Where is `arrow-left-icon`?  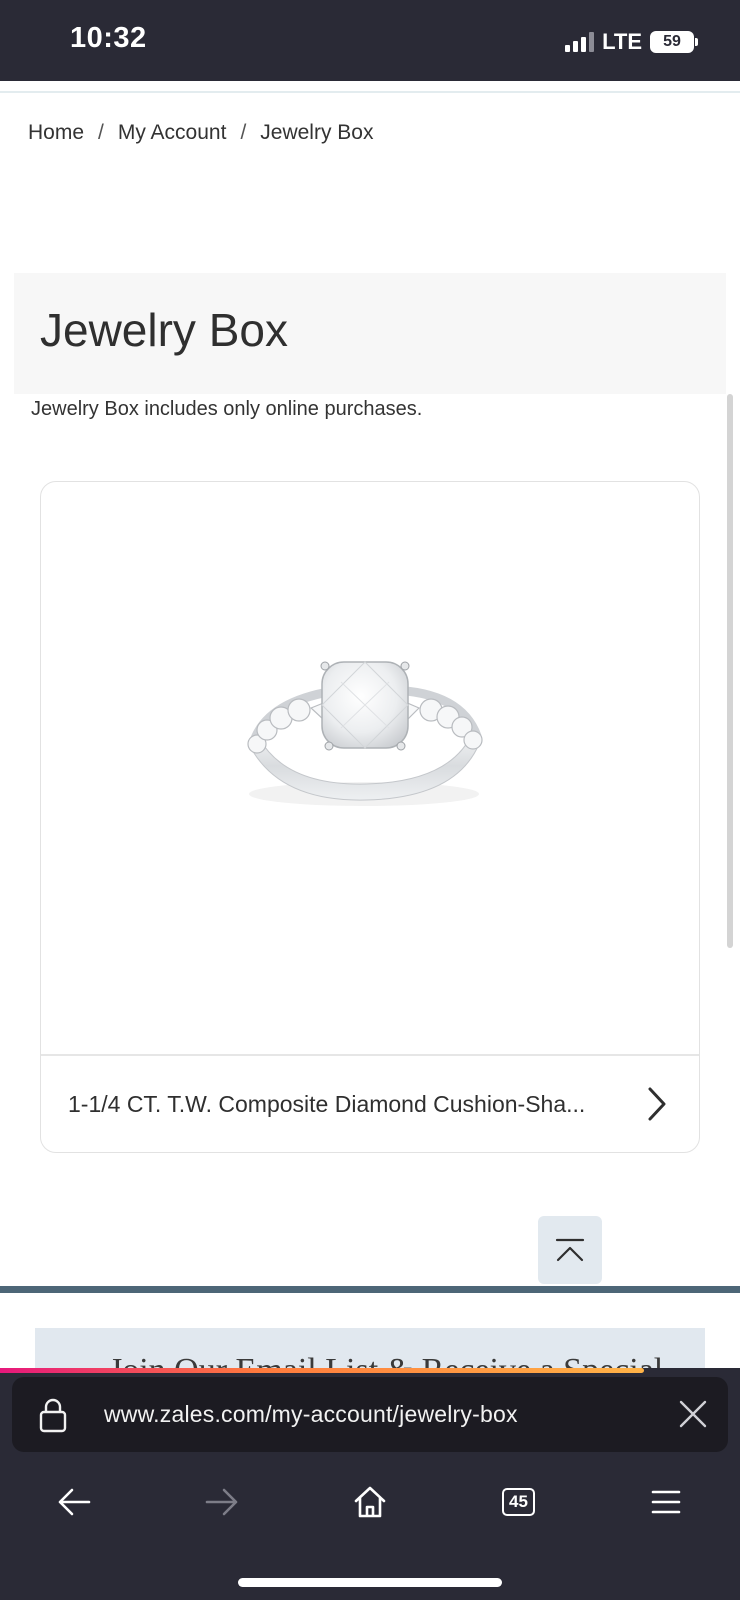 arrow-left-icon is located at coordinates (74, 1502).